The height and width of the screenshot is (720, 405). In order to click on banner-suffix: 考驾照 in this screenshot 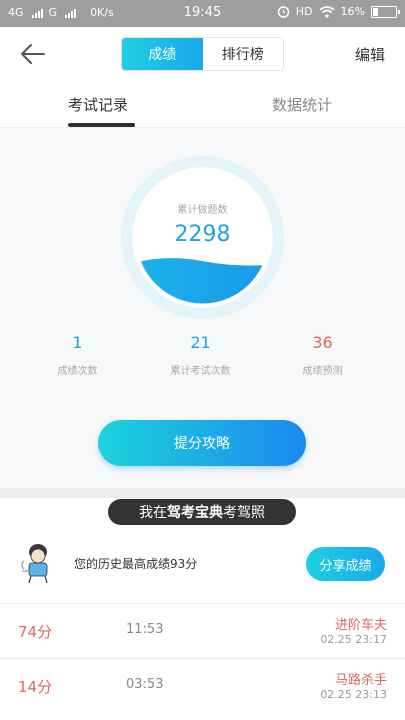, I will do `click(244, 513)`.